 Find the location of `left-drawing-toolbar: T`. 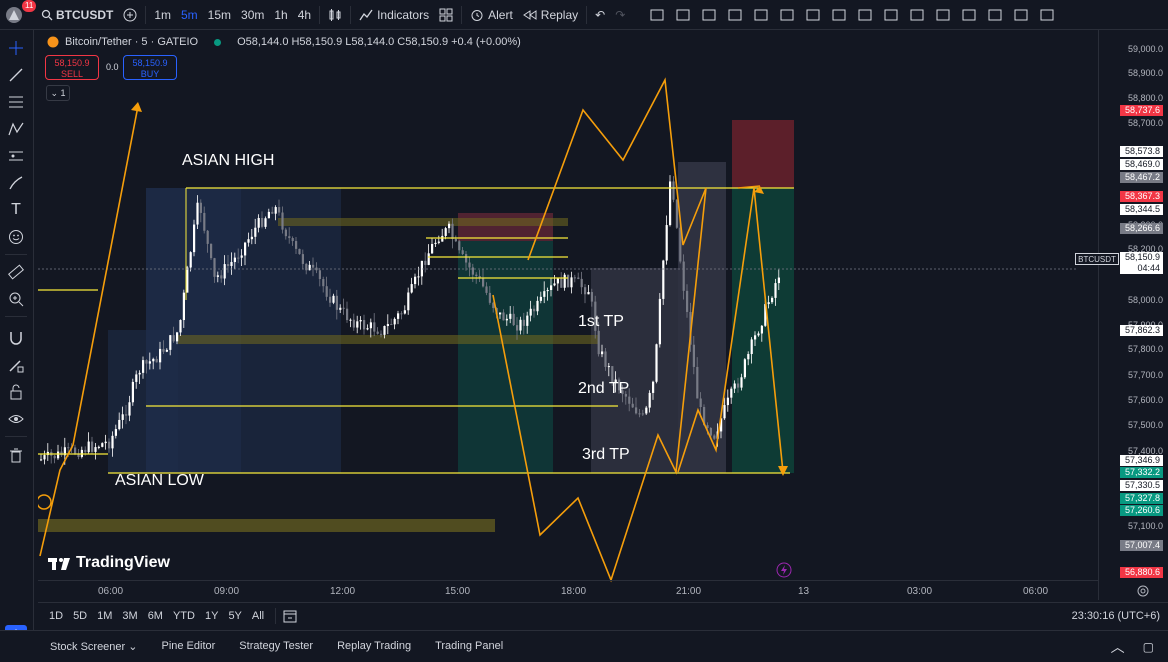

left-drawing-toolbar: T is located at coordinates (17, 330).